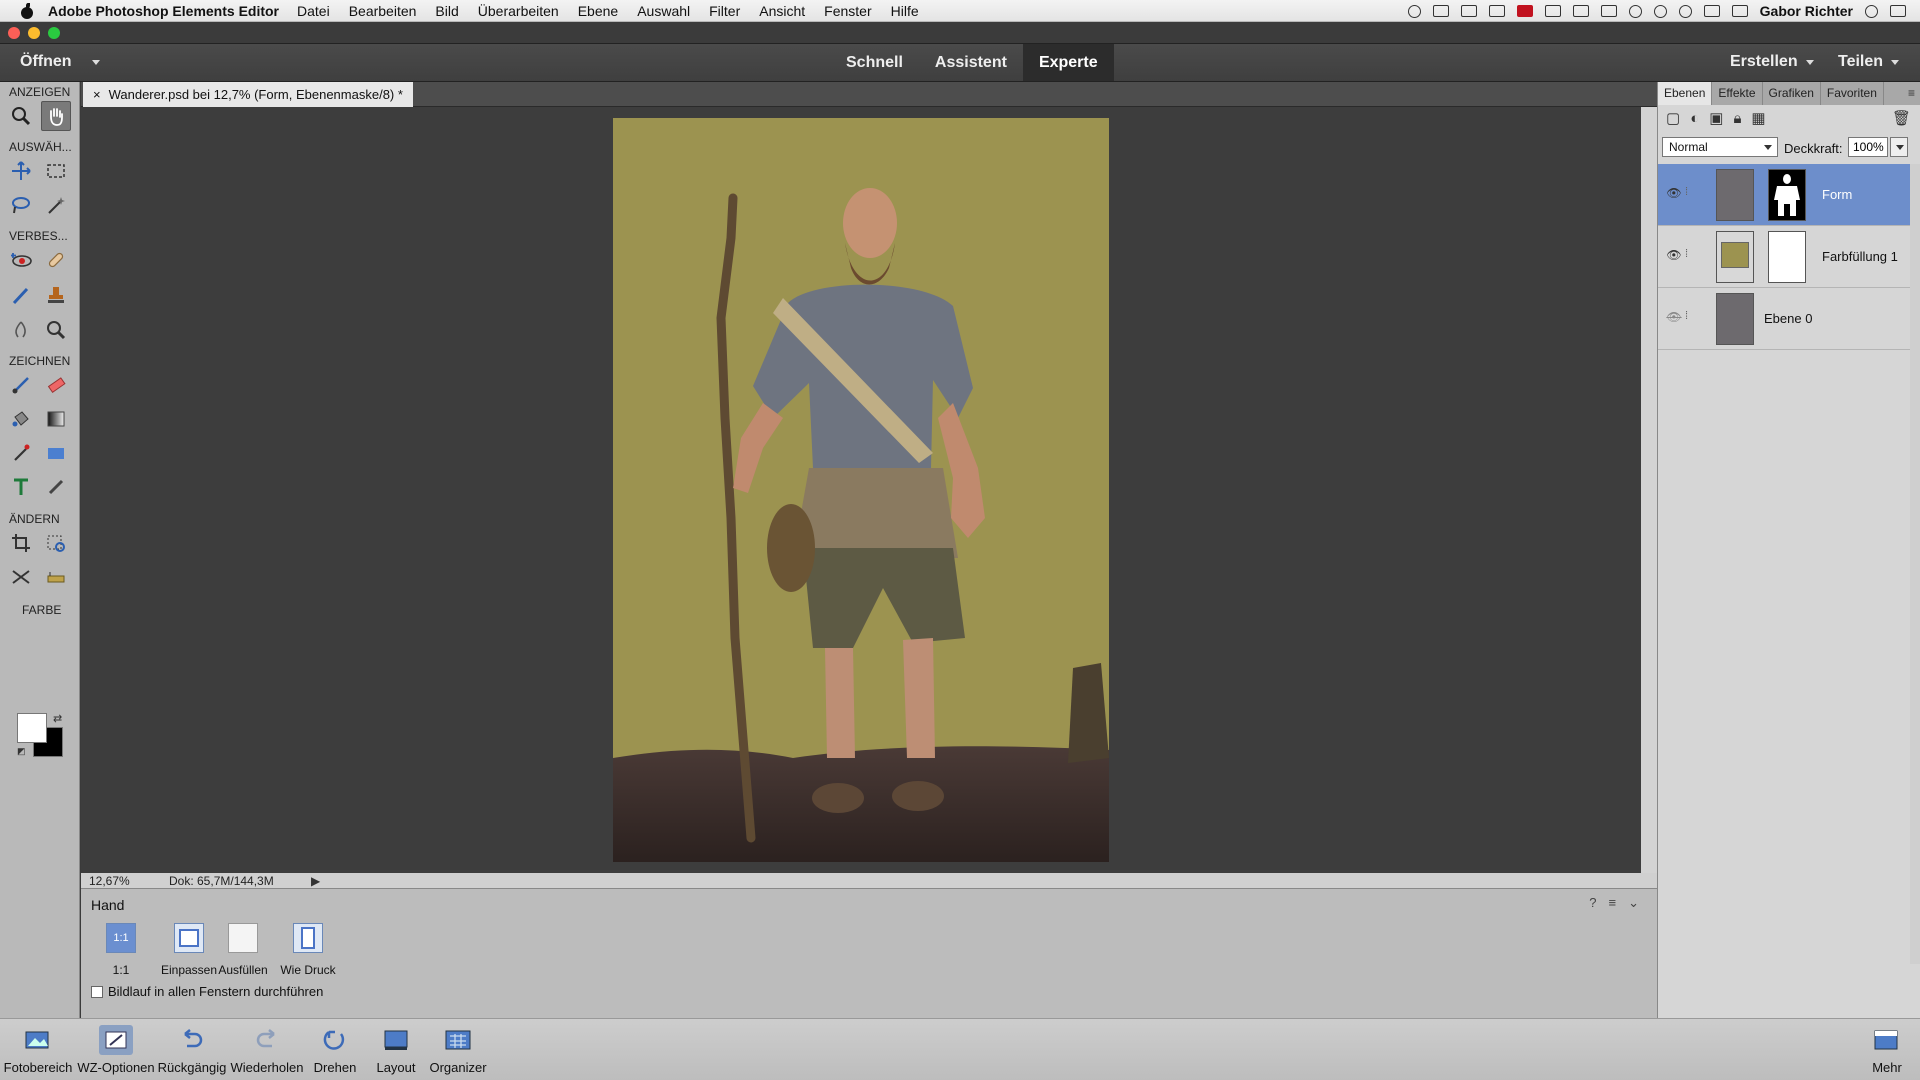 This screenshot has width=1920, height=1080. I want to click on gradient-tool-icon, so click(56, 419).